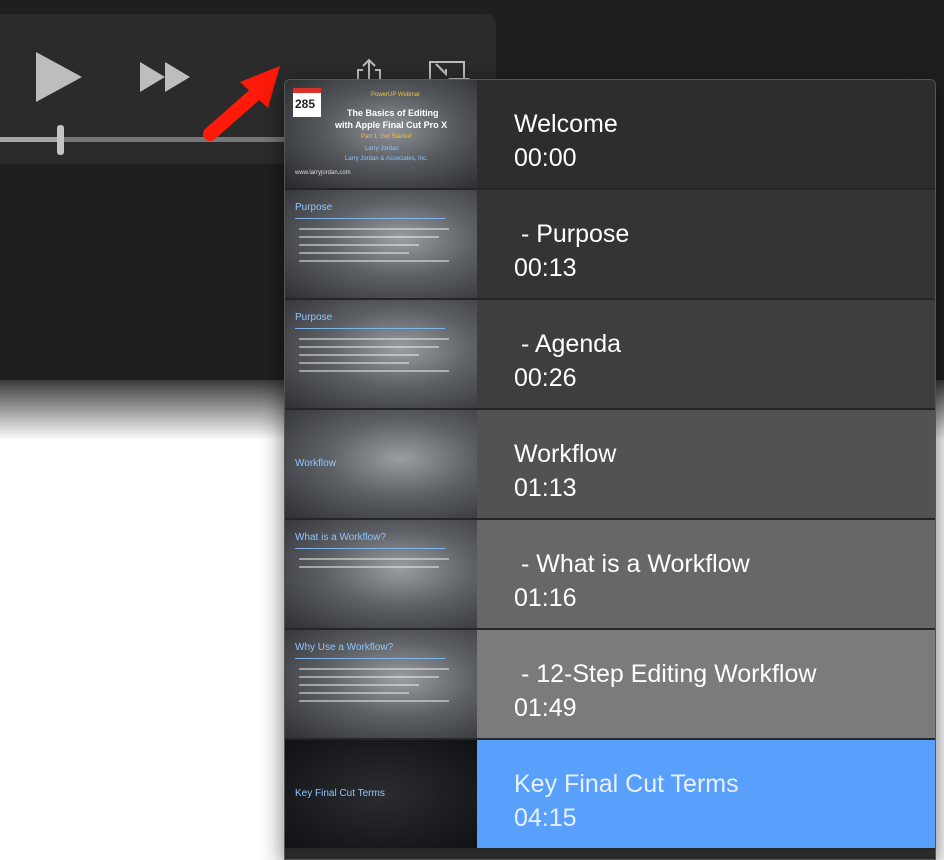 The width and height of the screenshot is (944, 860). What do you see at coordinates (241, 103) in the screenshot?
I see `red-arrow-annotation` at bounding box center [241, 103].